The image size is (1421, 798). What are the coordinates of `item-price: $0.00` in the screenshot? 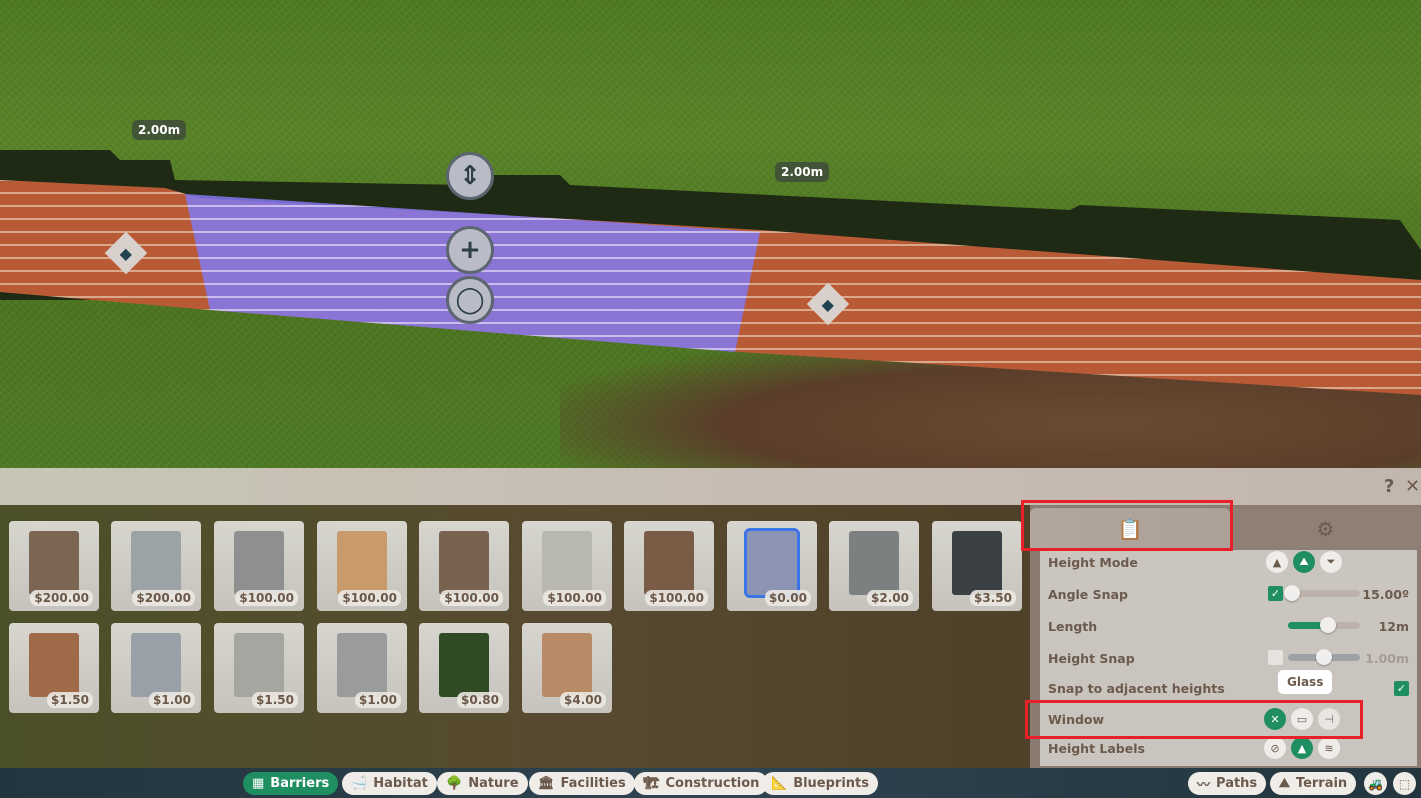 It's located at (788, 598).